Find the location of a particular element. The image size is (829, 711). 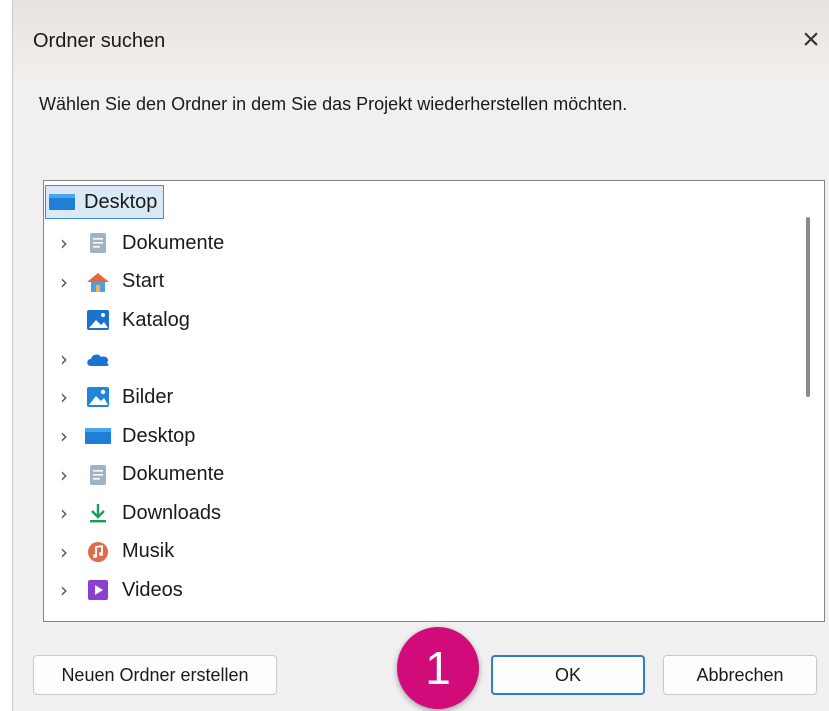

tree-item: › Musik is located at coordinates (109, 552).